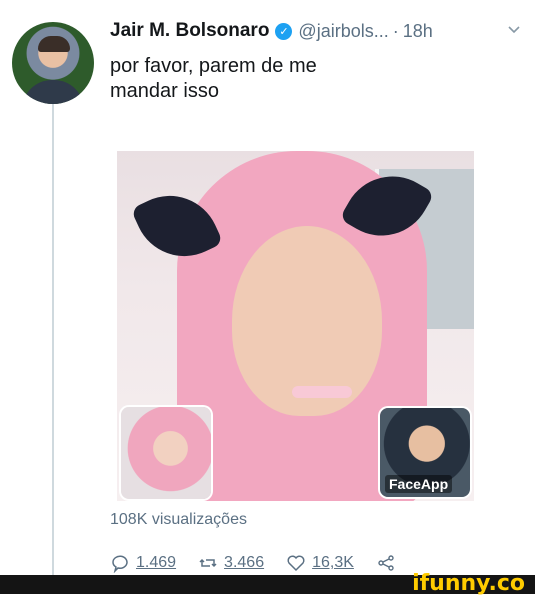 This screenshot has height=596, width=535. Describe the element at coordinates (164, 91) in the screenshot. I see `tweet-text-line: mandar isso` at that location.